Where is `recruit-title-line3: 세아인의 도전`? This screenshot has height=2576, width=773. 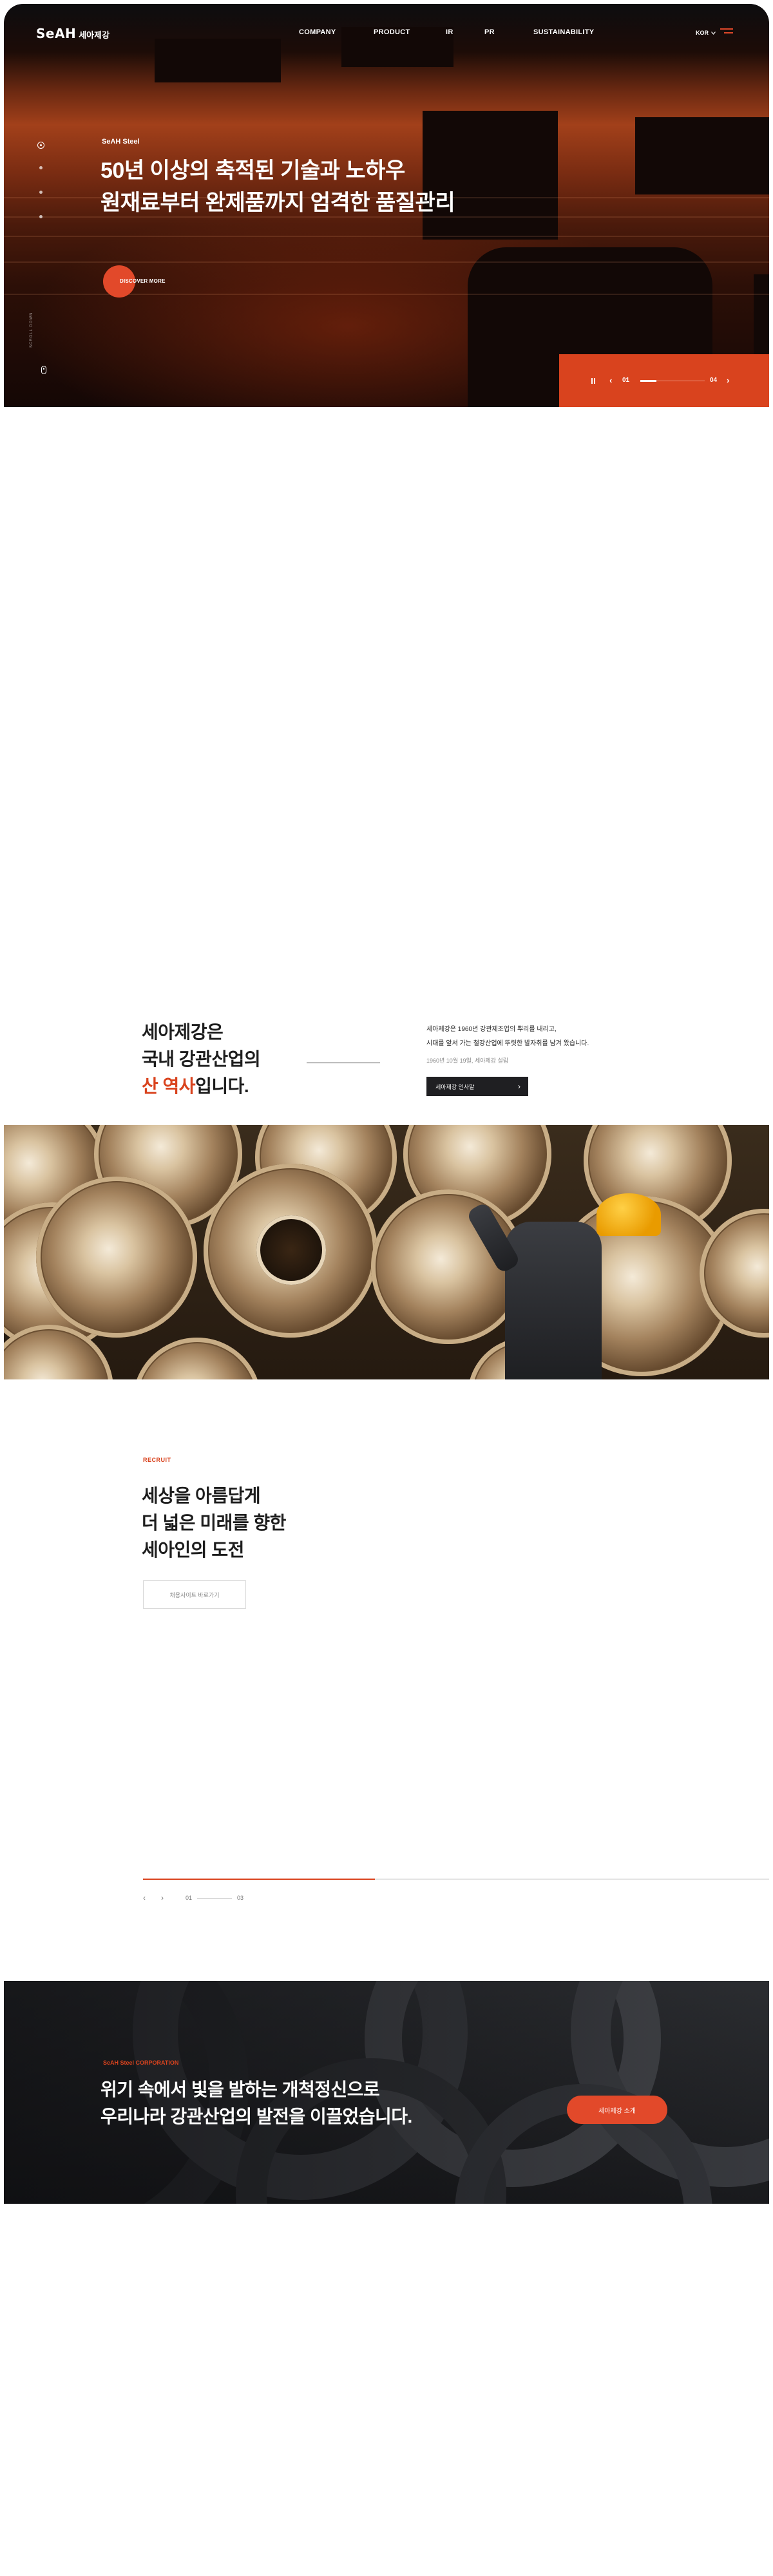 recruit-title-line3: 세아인의 도전 is located at coordinates (193, 1550).